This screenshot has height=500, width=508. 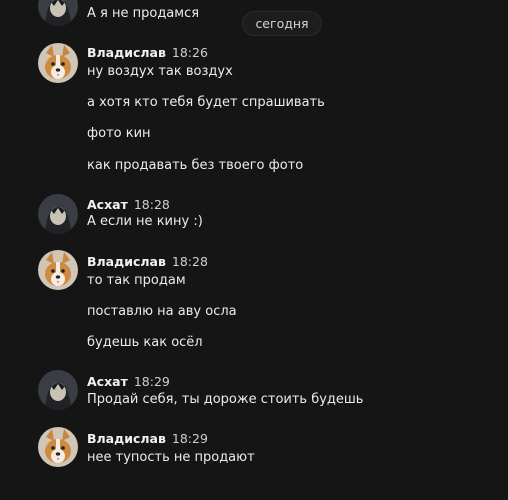 I want to click on message-text: то так продам, so click(x=136, y=280).